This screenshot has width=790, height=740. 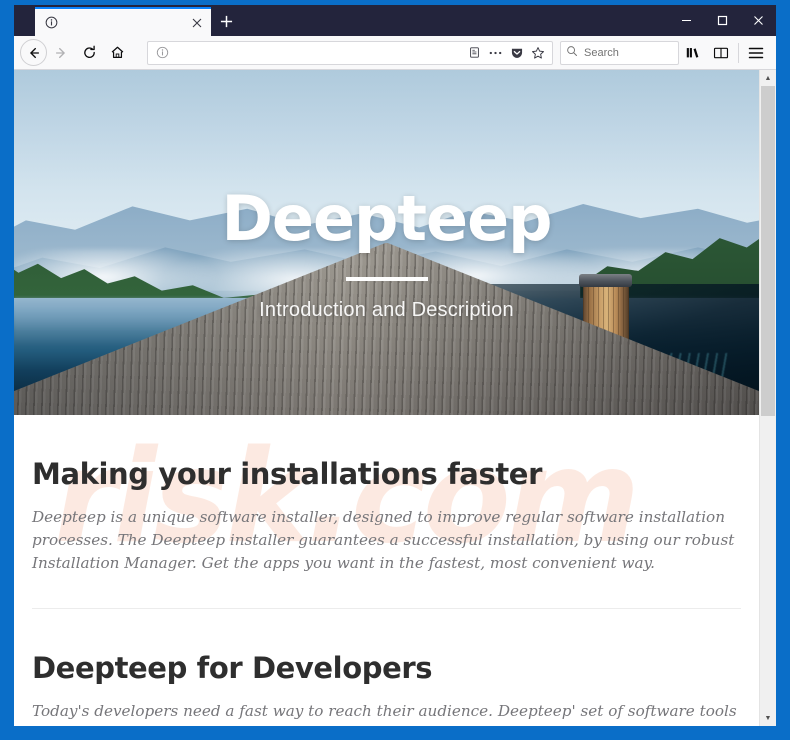 I want to click on browser-tab-active, so click(x=123, y=21).